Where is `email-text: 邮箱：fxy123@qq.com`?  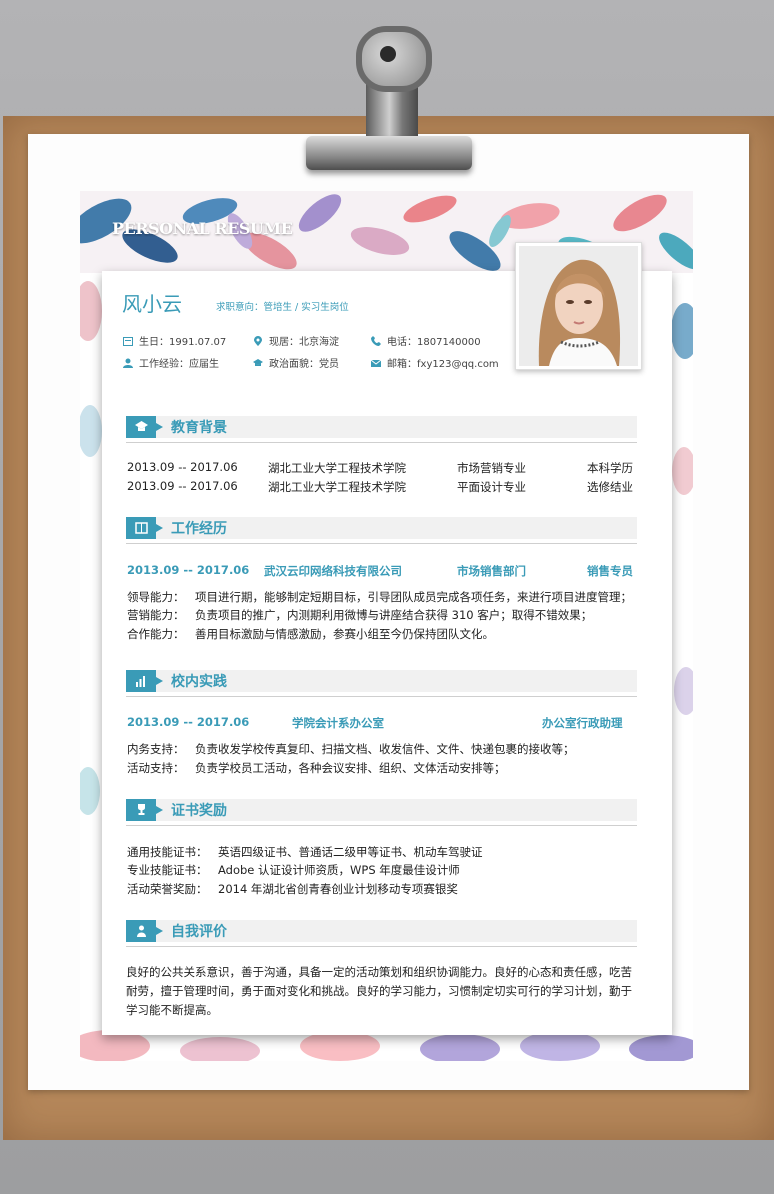
email-text: 邮箱：fxy123@qq.com is located at coordinates (443, 364).